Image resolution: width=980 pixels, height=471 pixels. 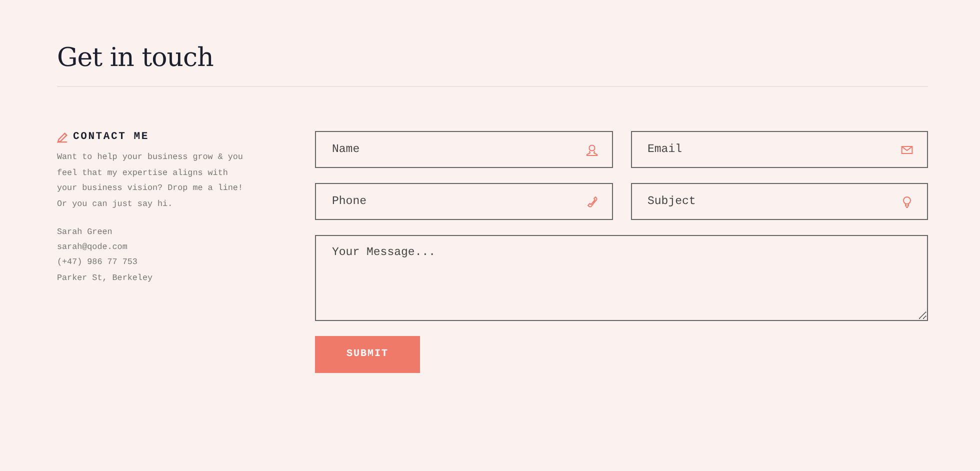 What do you see at coordinates (62, 137) in the screenshot?
I see `pencil-icon` at bounding box center [62, 137].